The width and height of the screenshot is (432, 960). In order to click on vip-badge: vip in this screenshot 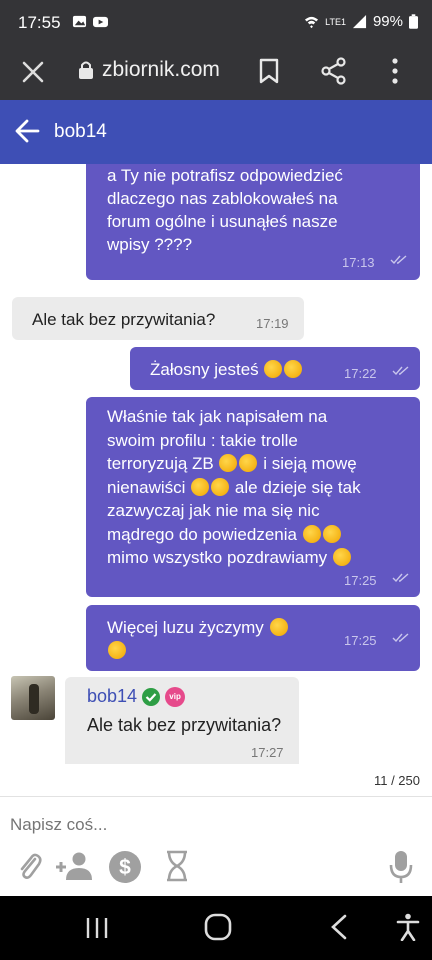, I will do `click(175, 696)`.